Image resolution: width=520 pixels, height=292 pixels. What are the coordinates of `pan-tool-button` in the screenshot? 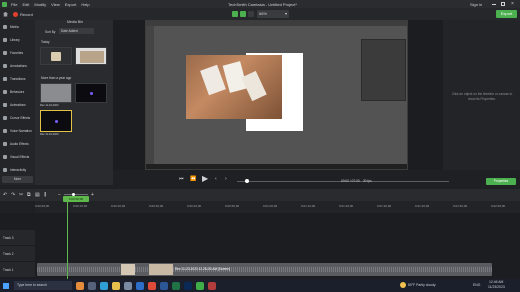 It's located at (243, 14).